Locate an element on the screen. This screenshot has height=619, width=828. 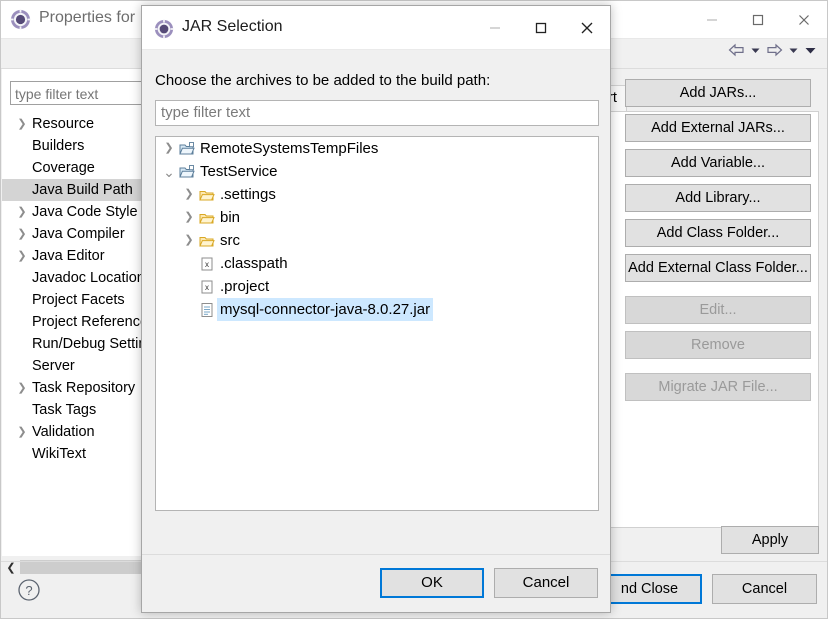
sidebar-item-label: Coverage is located at coordinates (63, 168).